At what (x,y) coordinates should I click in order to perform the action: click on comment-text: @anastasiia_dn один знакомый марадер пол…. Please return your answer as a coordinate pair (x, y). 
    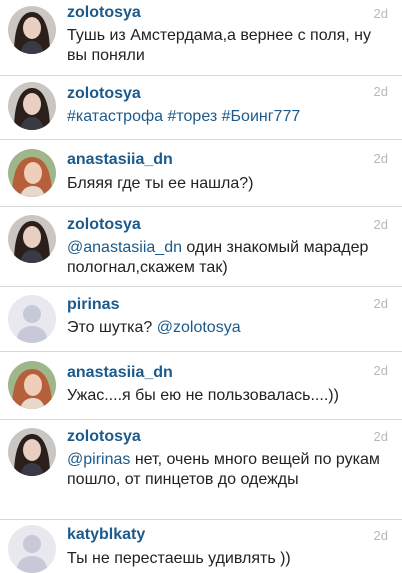
    Looking at the image, I should click on (226, 258).